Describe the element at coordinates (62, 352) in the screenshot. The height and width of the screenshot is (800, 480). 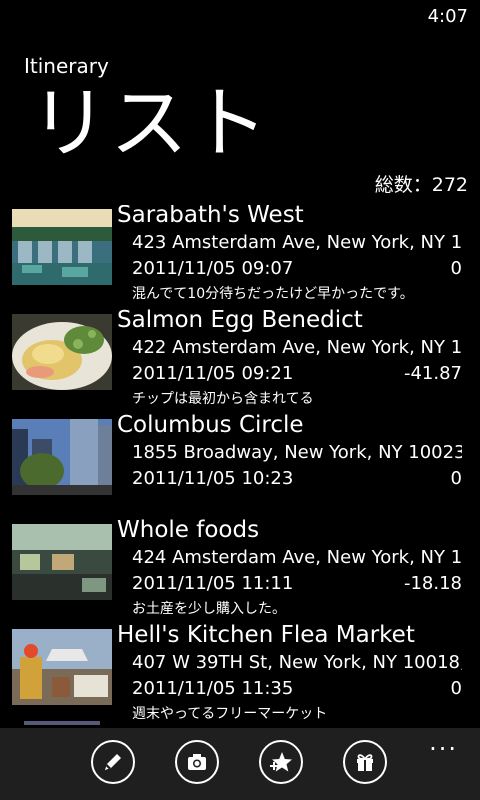
I see `thumbnail-eggs-benedict` at that location.